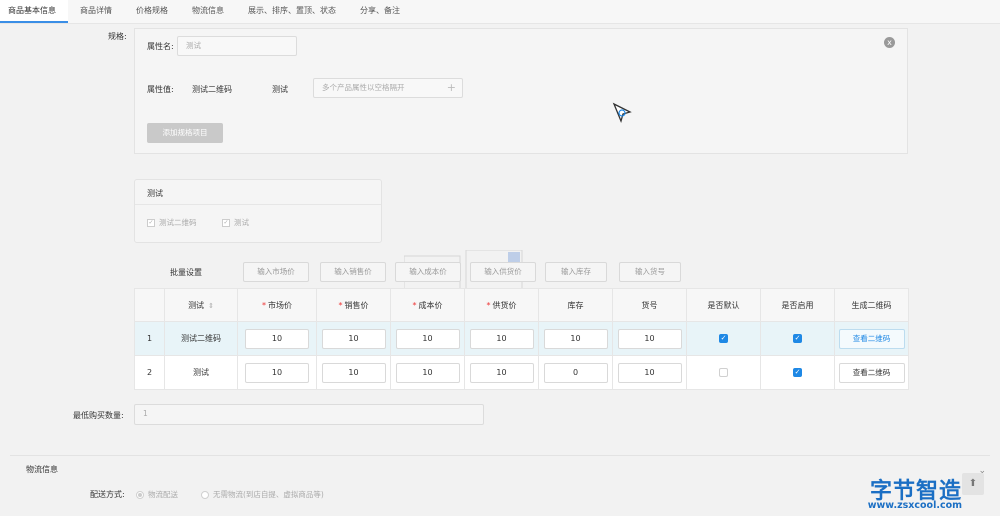 This screenshot has width=1000, height=516. I want to click on column-header: * 供货价, so click(501, 305).